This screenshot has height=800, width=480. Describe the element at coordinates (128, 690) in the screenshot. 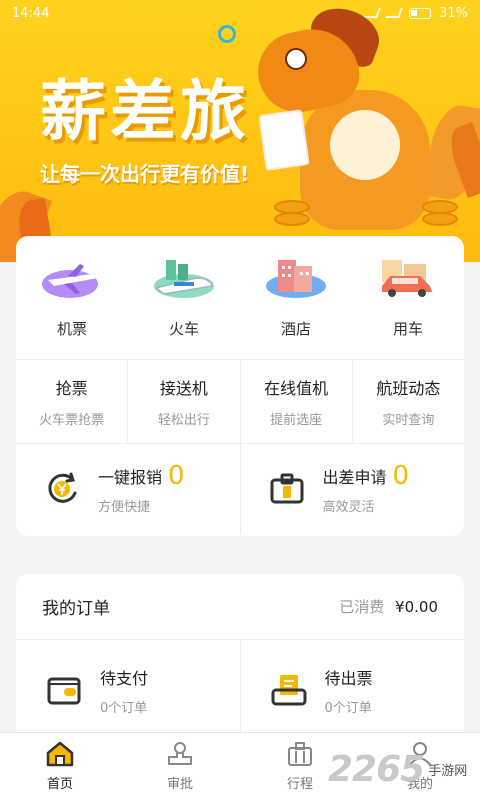

I see `order-pending-payment: 待支付 0个订单` at that location.